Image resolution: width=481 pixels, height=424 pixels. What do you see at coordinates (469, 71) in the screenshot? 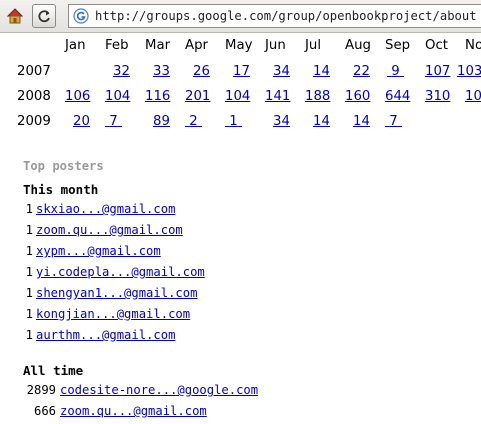
I see `month-count-link: 103` at bounding box center [469, 71].